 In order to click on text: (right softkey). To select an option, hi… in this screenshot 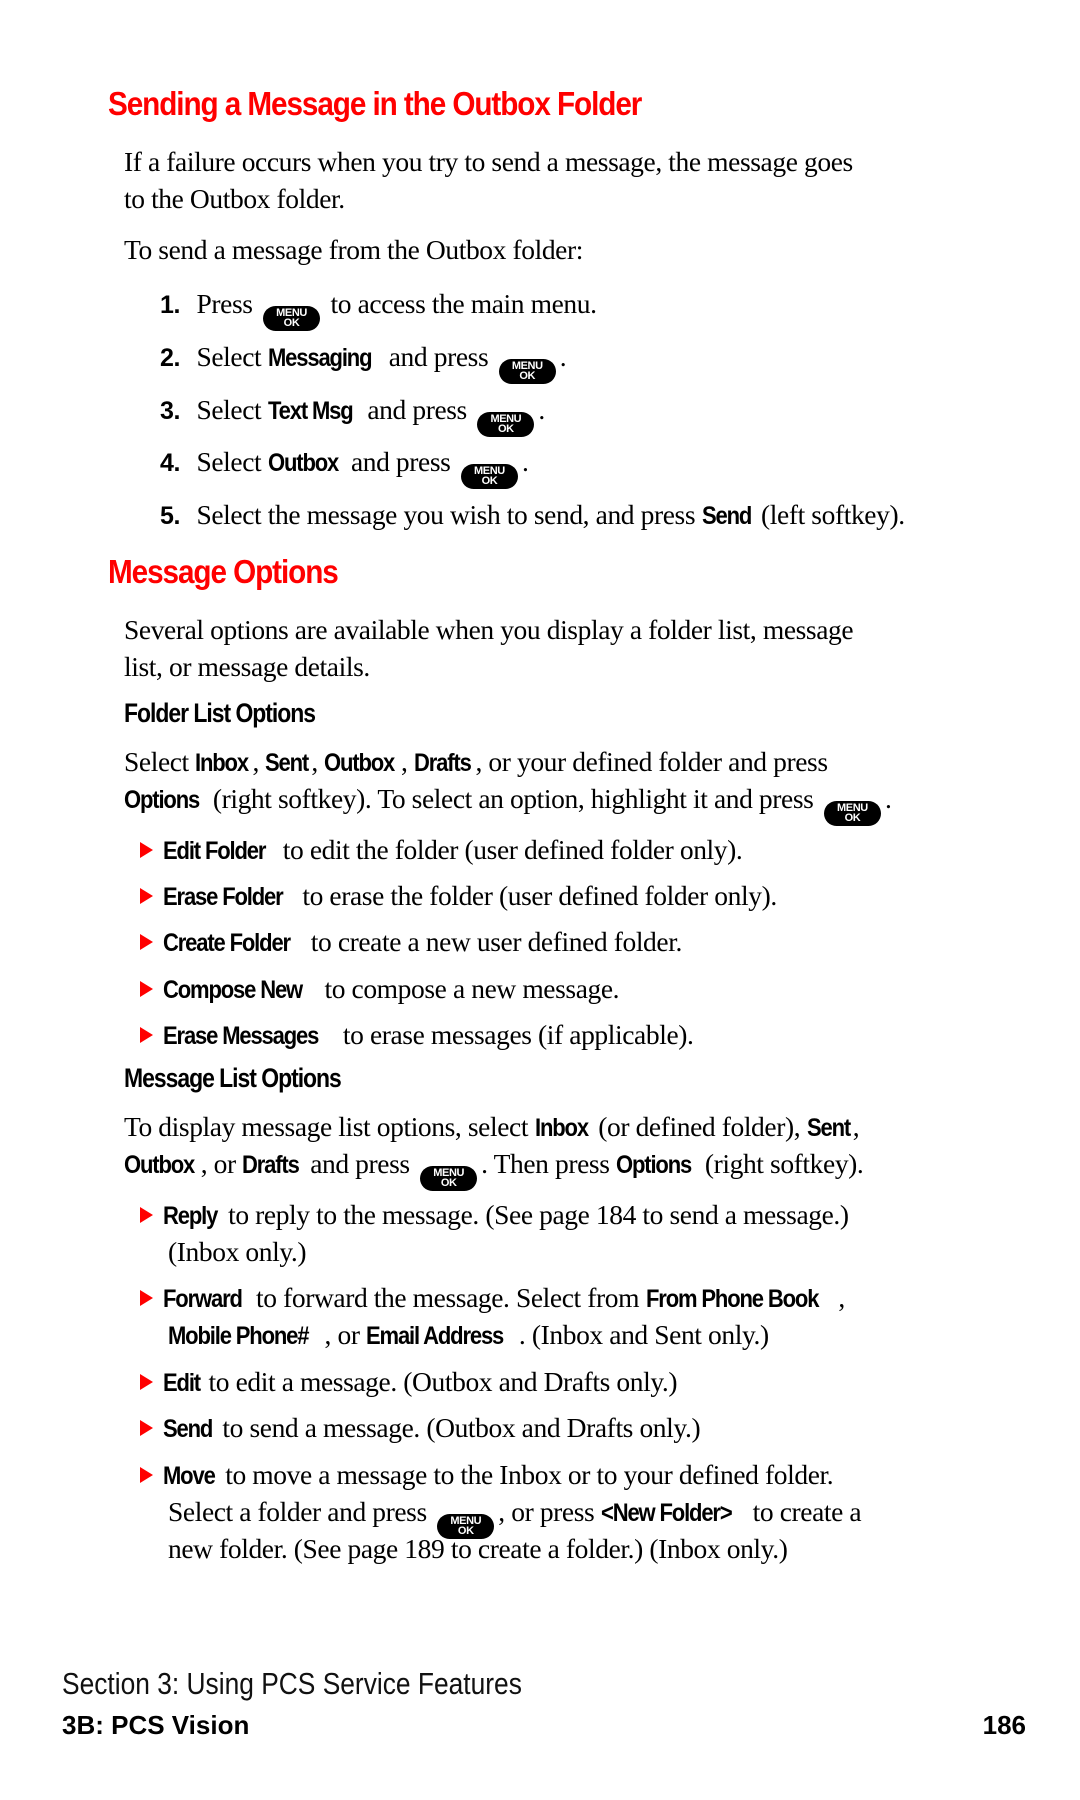, I will do `click(513, 798)`.